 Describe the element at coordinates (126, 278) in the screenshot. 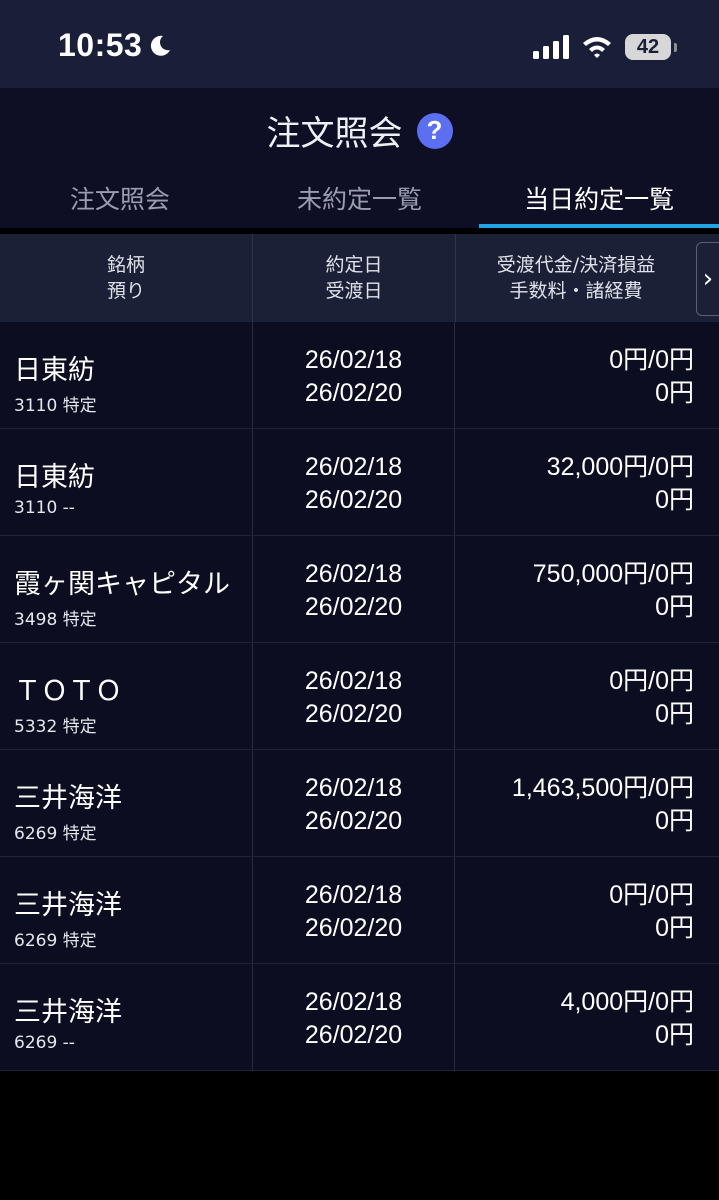

I see `column-header-stock: 銘柄 預り` at that location.